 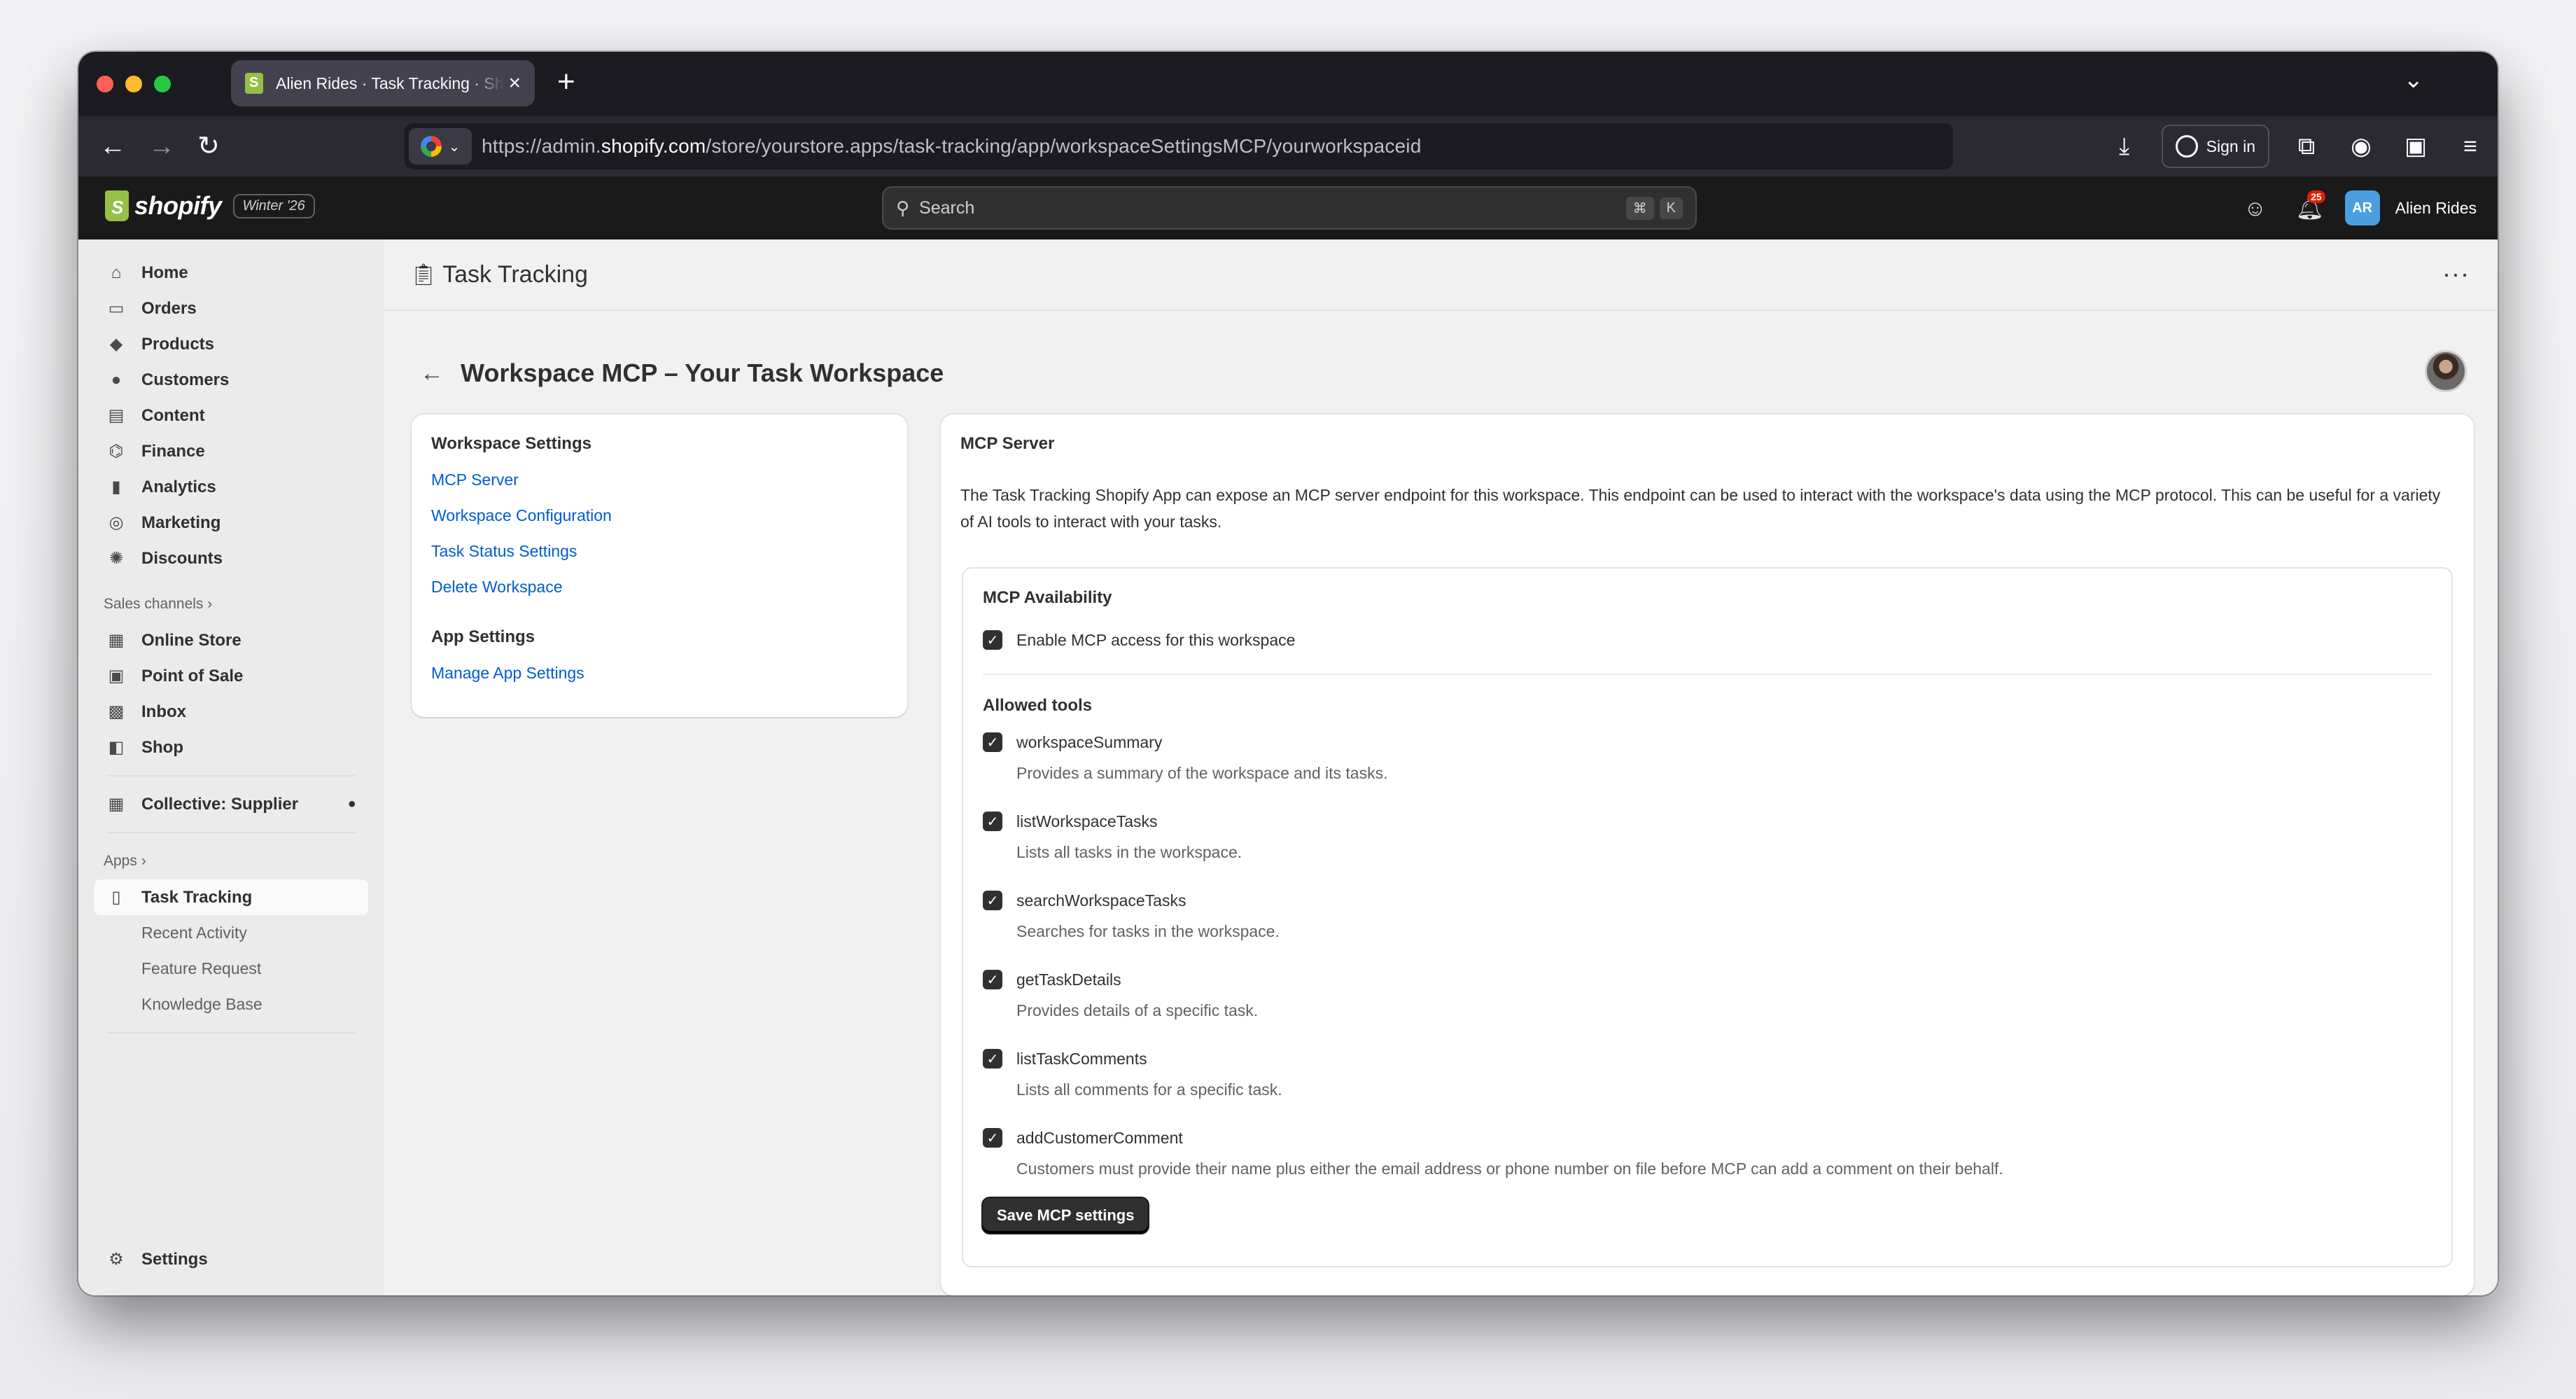 I want to click on link-manage-app-settings: Manage App Settings, so click(x=659, y=680).